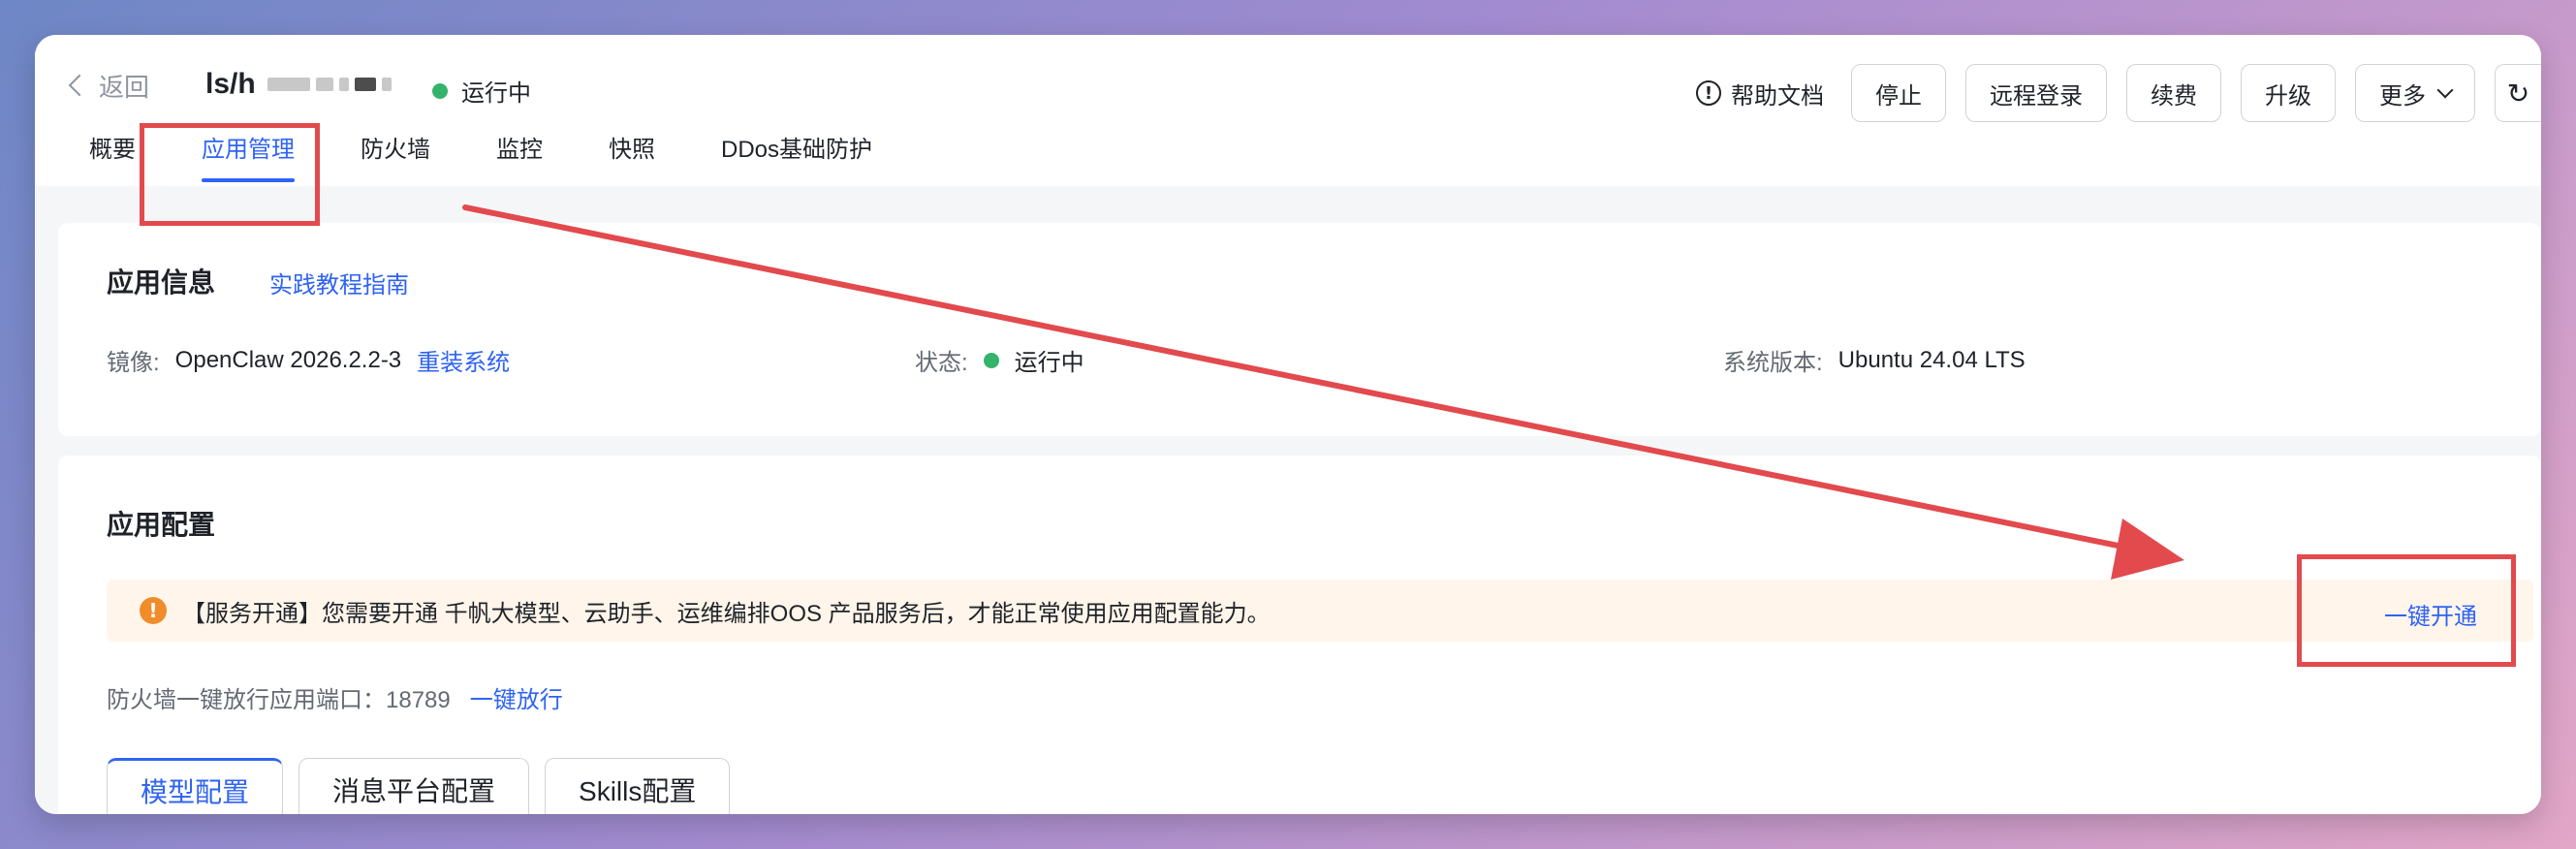  I want to click on renew-button: 续费, so click(2173, 93).